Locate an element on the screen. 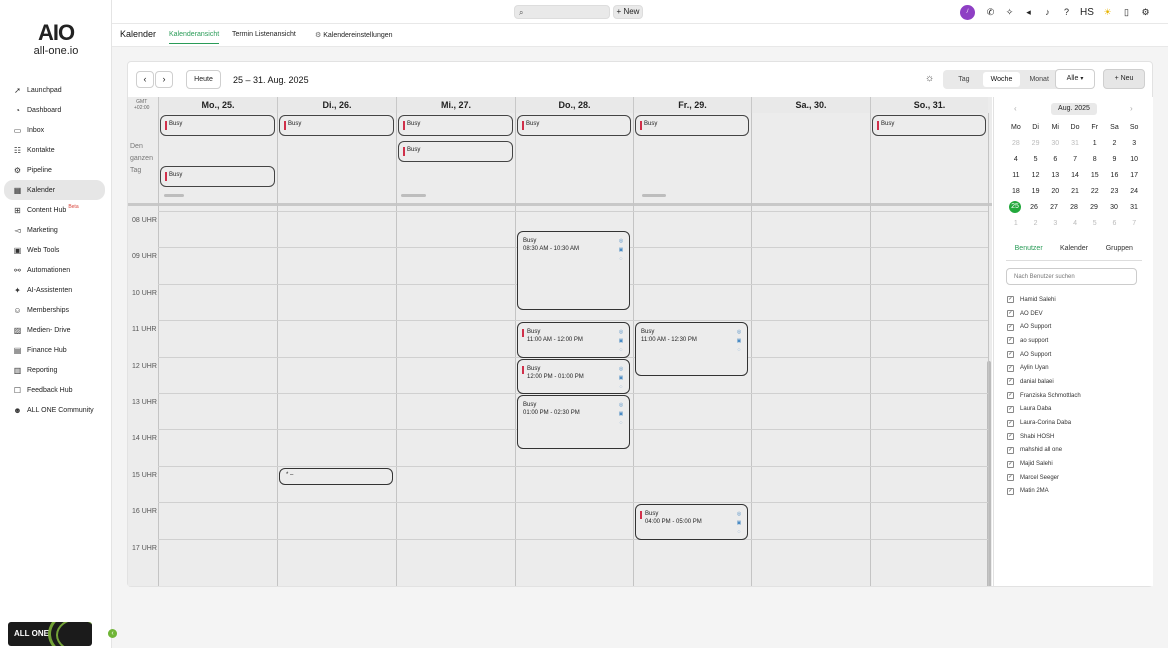 This screenshot has height=648, width=1168. event: Busy 04:00 PM - 05:00 PM ◎ ▣ ◌ is located at coordinates (691, 522).